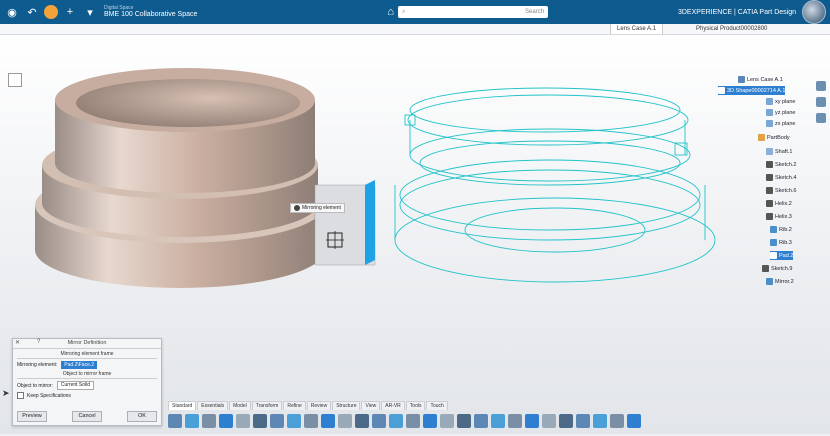 This screenshot has height=436, width=830. Describe the element at coordinates (781, 101) in the screenshot. I see `tree-item: xy plane` at that location.